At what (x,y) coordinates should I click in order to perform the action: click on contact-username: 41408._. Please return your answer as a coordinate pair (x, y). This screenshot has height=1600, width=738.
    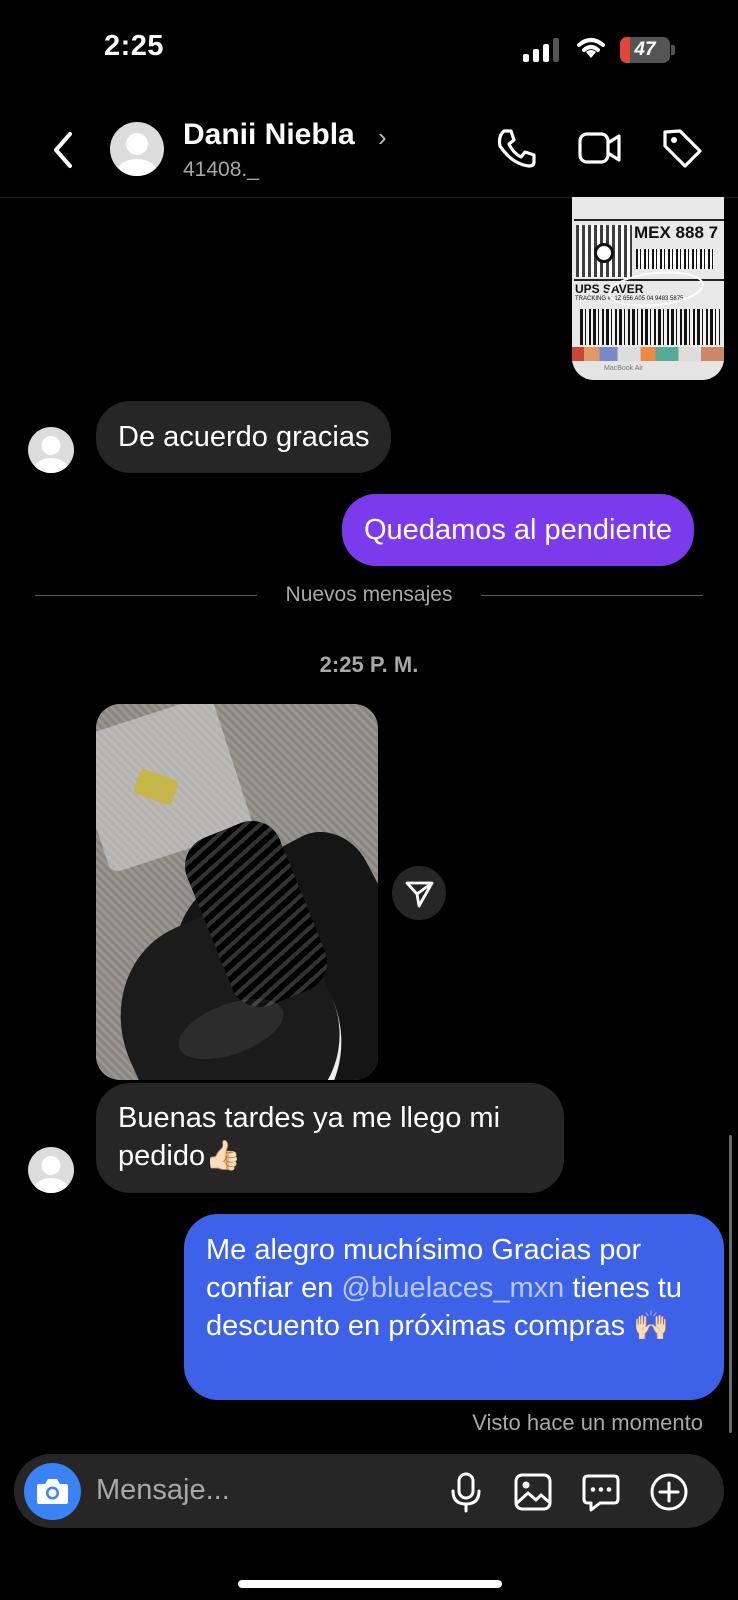
    Looking at the image, I should click on (221, 170).